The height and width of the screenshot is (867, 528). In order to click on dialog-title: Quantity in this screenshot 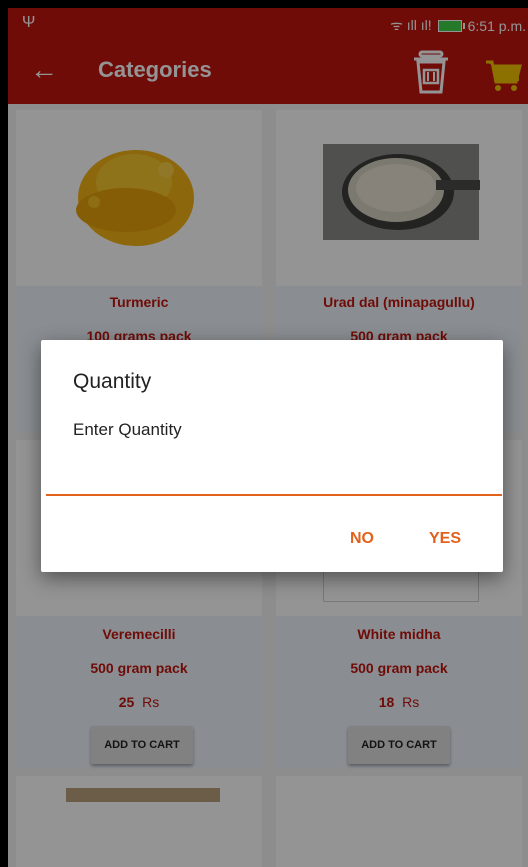, I will do `click(112, 381)`.